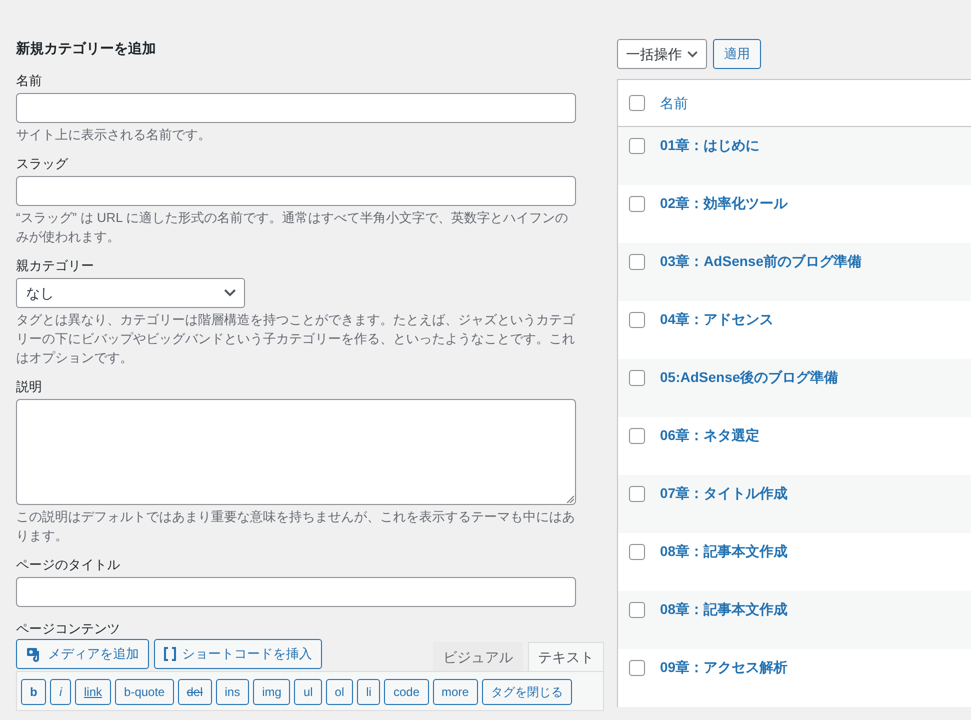  What do you see at coordinates (43, 164) in the screenshot?
I see `field-label: スラッグ` at bounding box center [43, 164].